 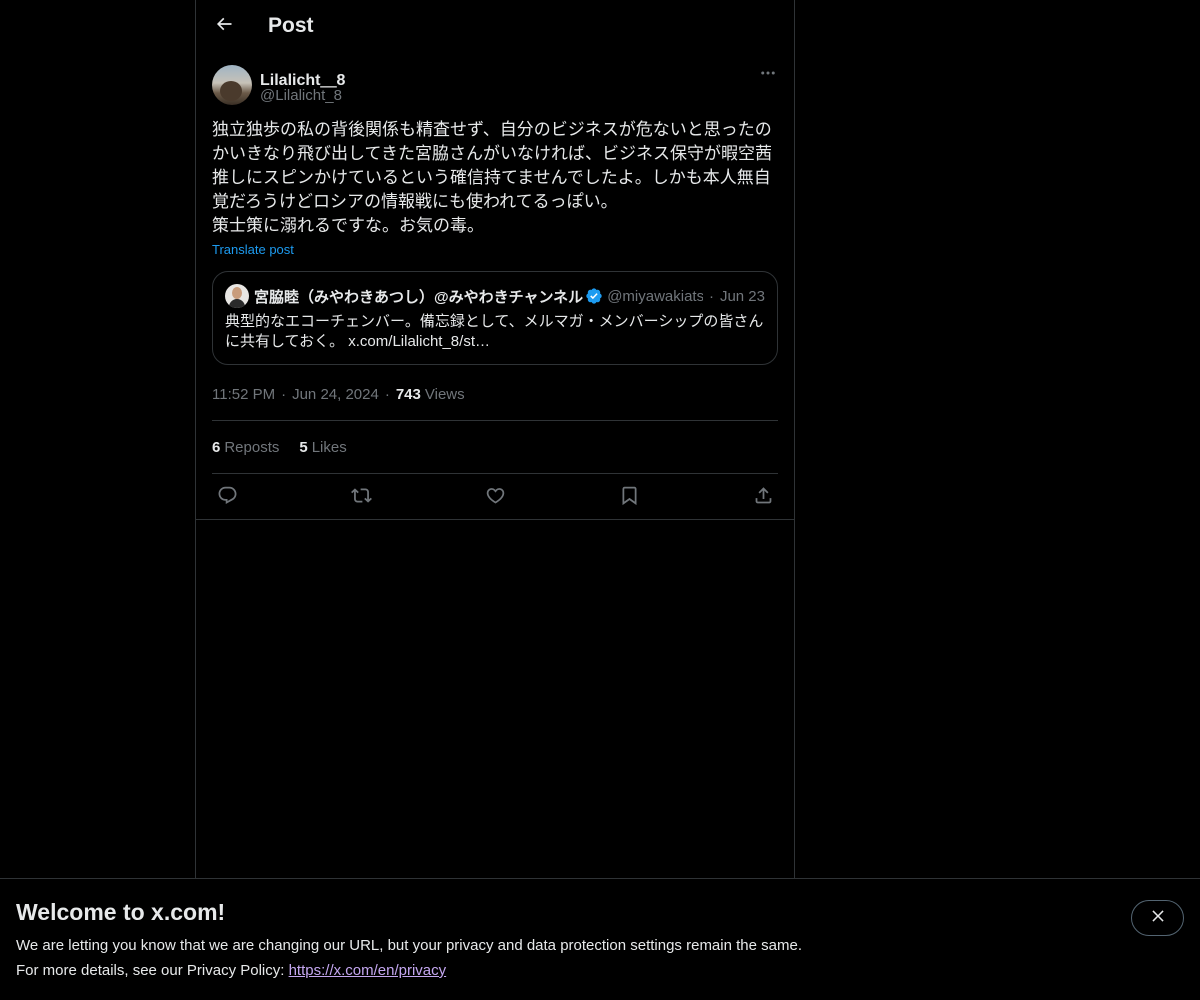 I want to click on more-button, so click(x=768, y=75).